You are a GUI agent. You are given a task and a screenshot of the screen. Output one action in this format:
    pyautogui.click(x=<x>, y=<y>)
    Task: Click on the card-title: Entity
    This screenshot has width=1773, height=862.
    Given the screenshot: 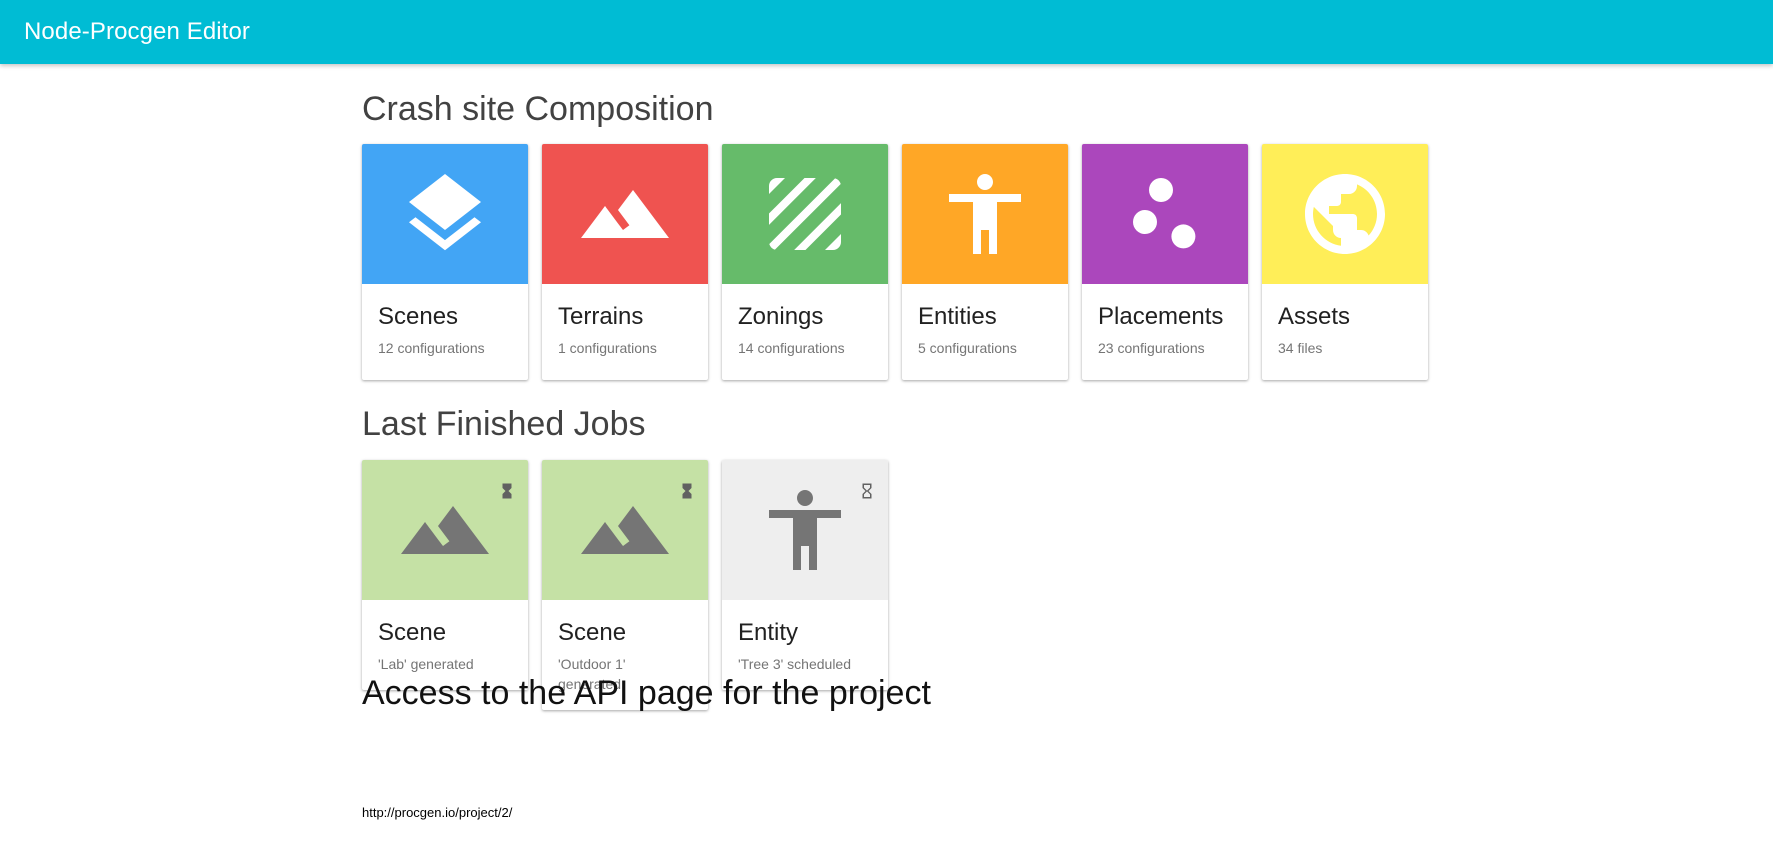 What is the action you would take?
    pyautogui.click(x=768, y=632)
    